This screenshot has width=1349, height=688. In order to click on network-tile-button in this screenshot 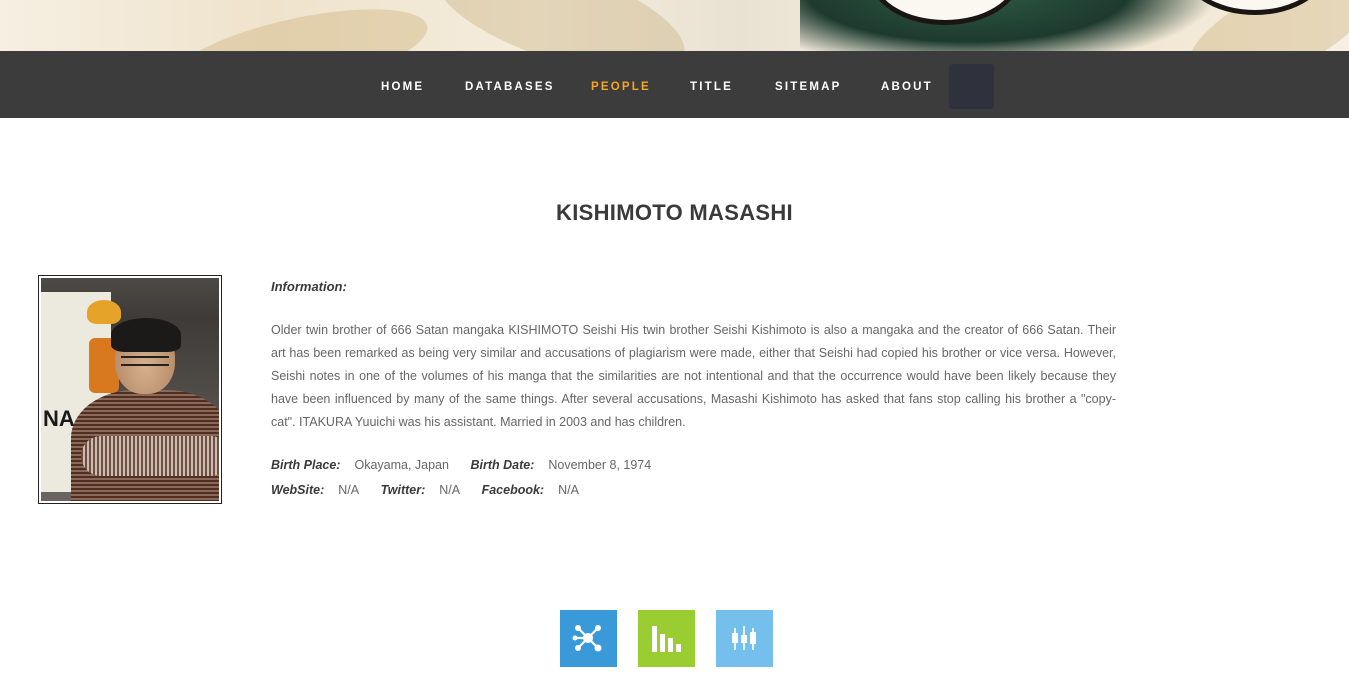, I will do `click(588, 638)`.